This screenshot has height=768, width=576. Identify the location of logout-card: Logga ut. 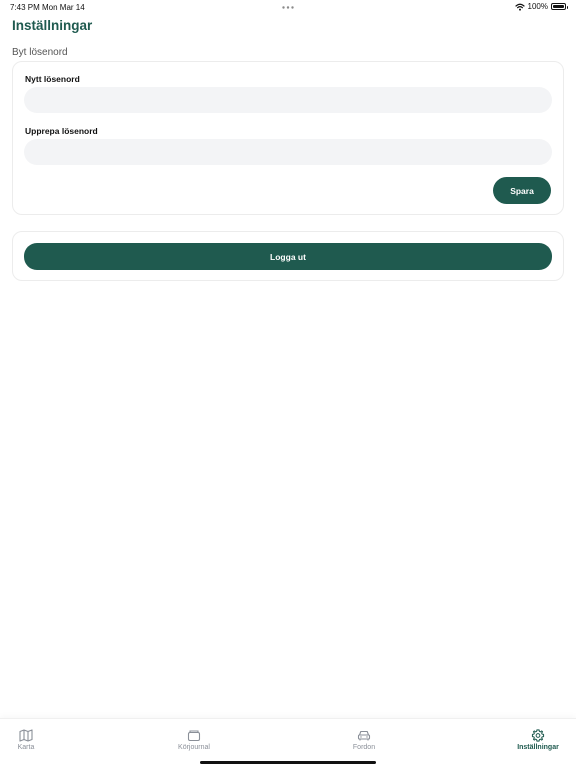
(288, 256).